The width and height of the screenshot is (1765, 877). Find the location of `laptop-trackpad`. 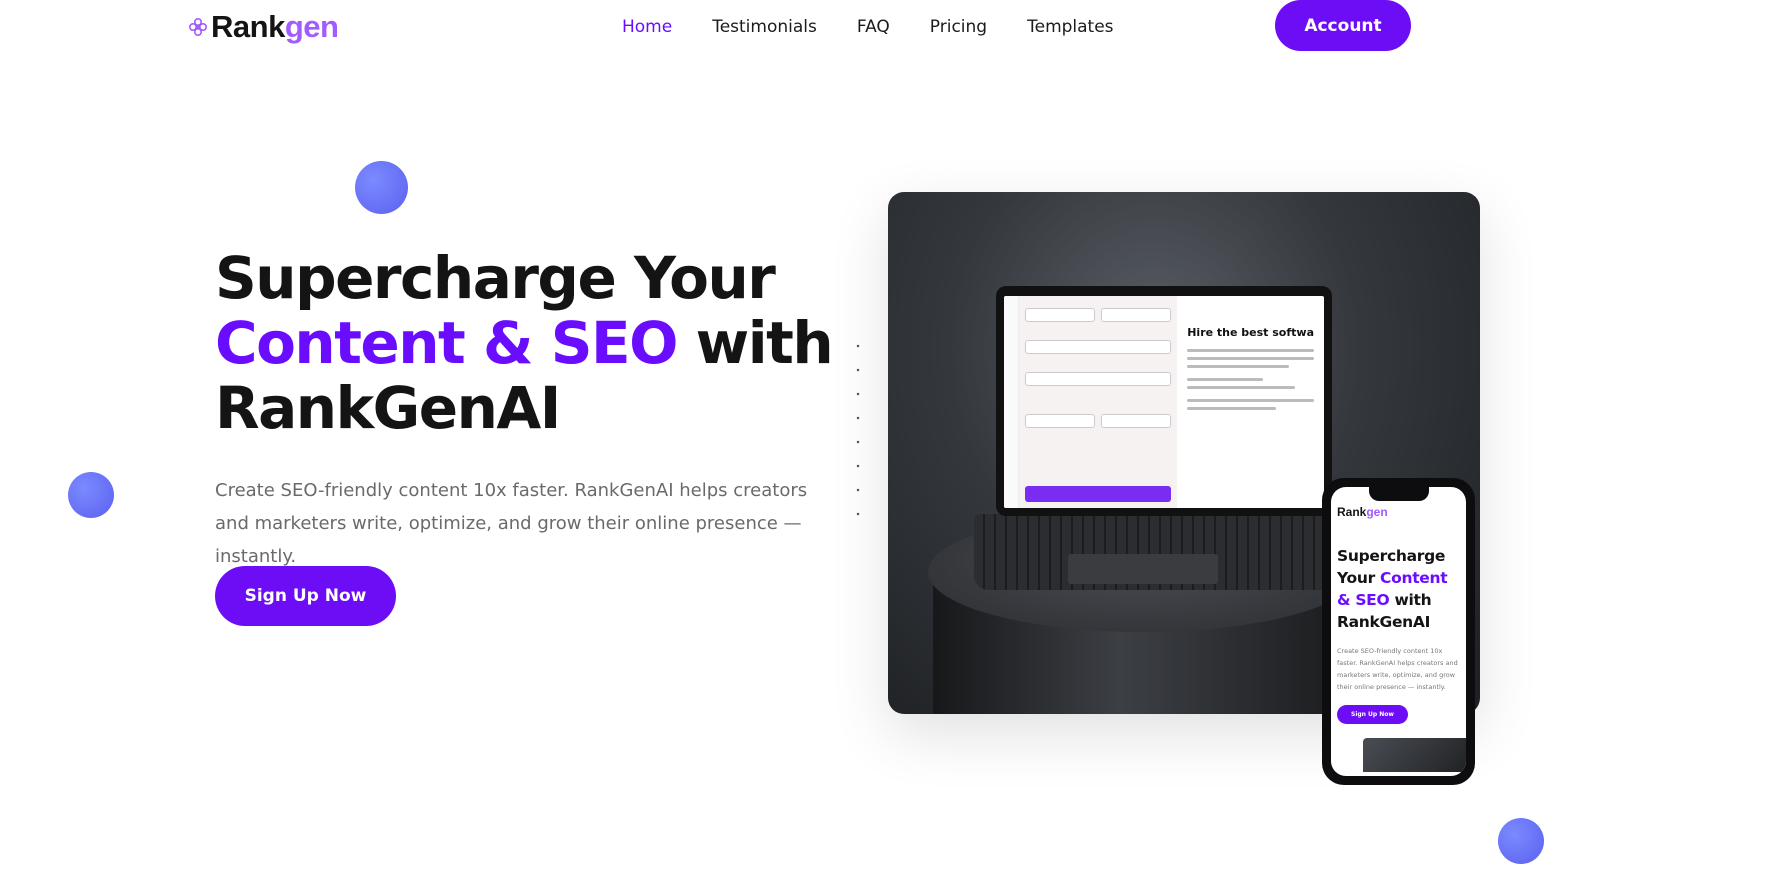

laptop-trackpad is located at coordinates (1143, 569).